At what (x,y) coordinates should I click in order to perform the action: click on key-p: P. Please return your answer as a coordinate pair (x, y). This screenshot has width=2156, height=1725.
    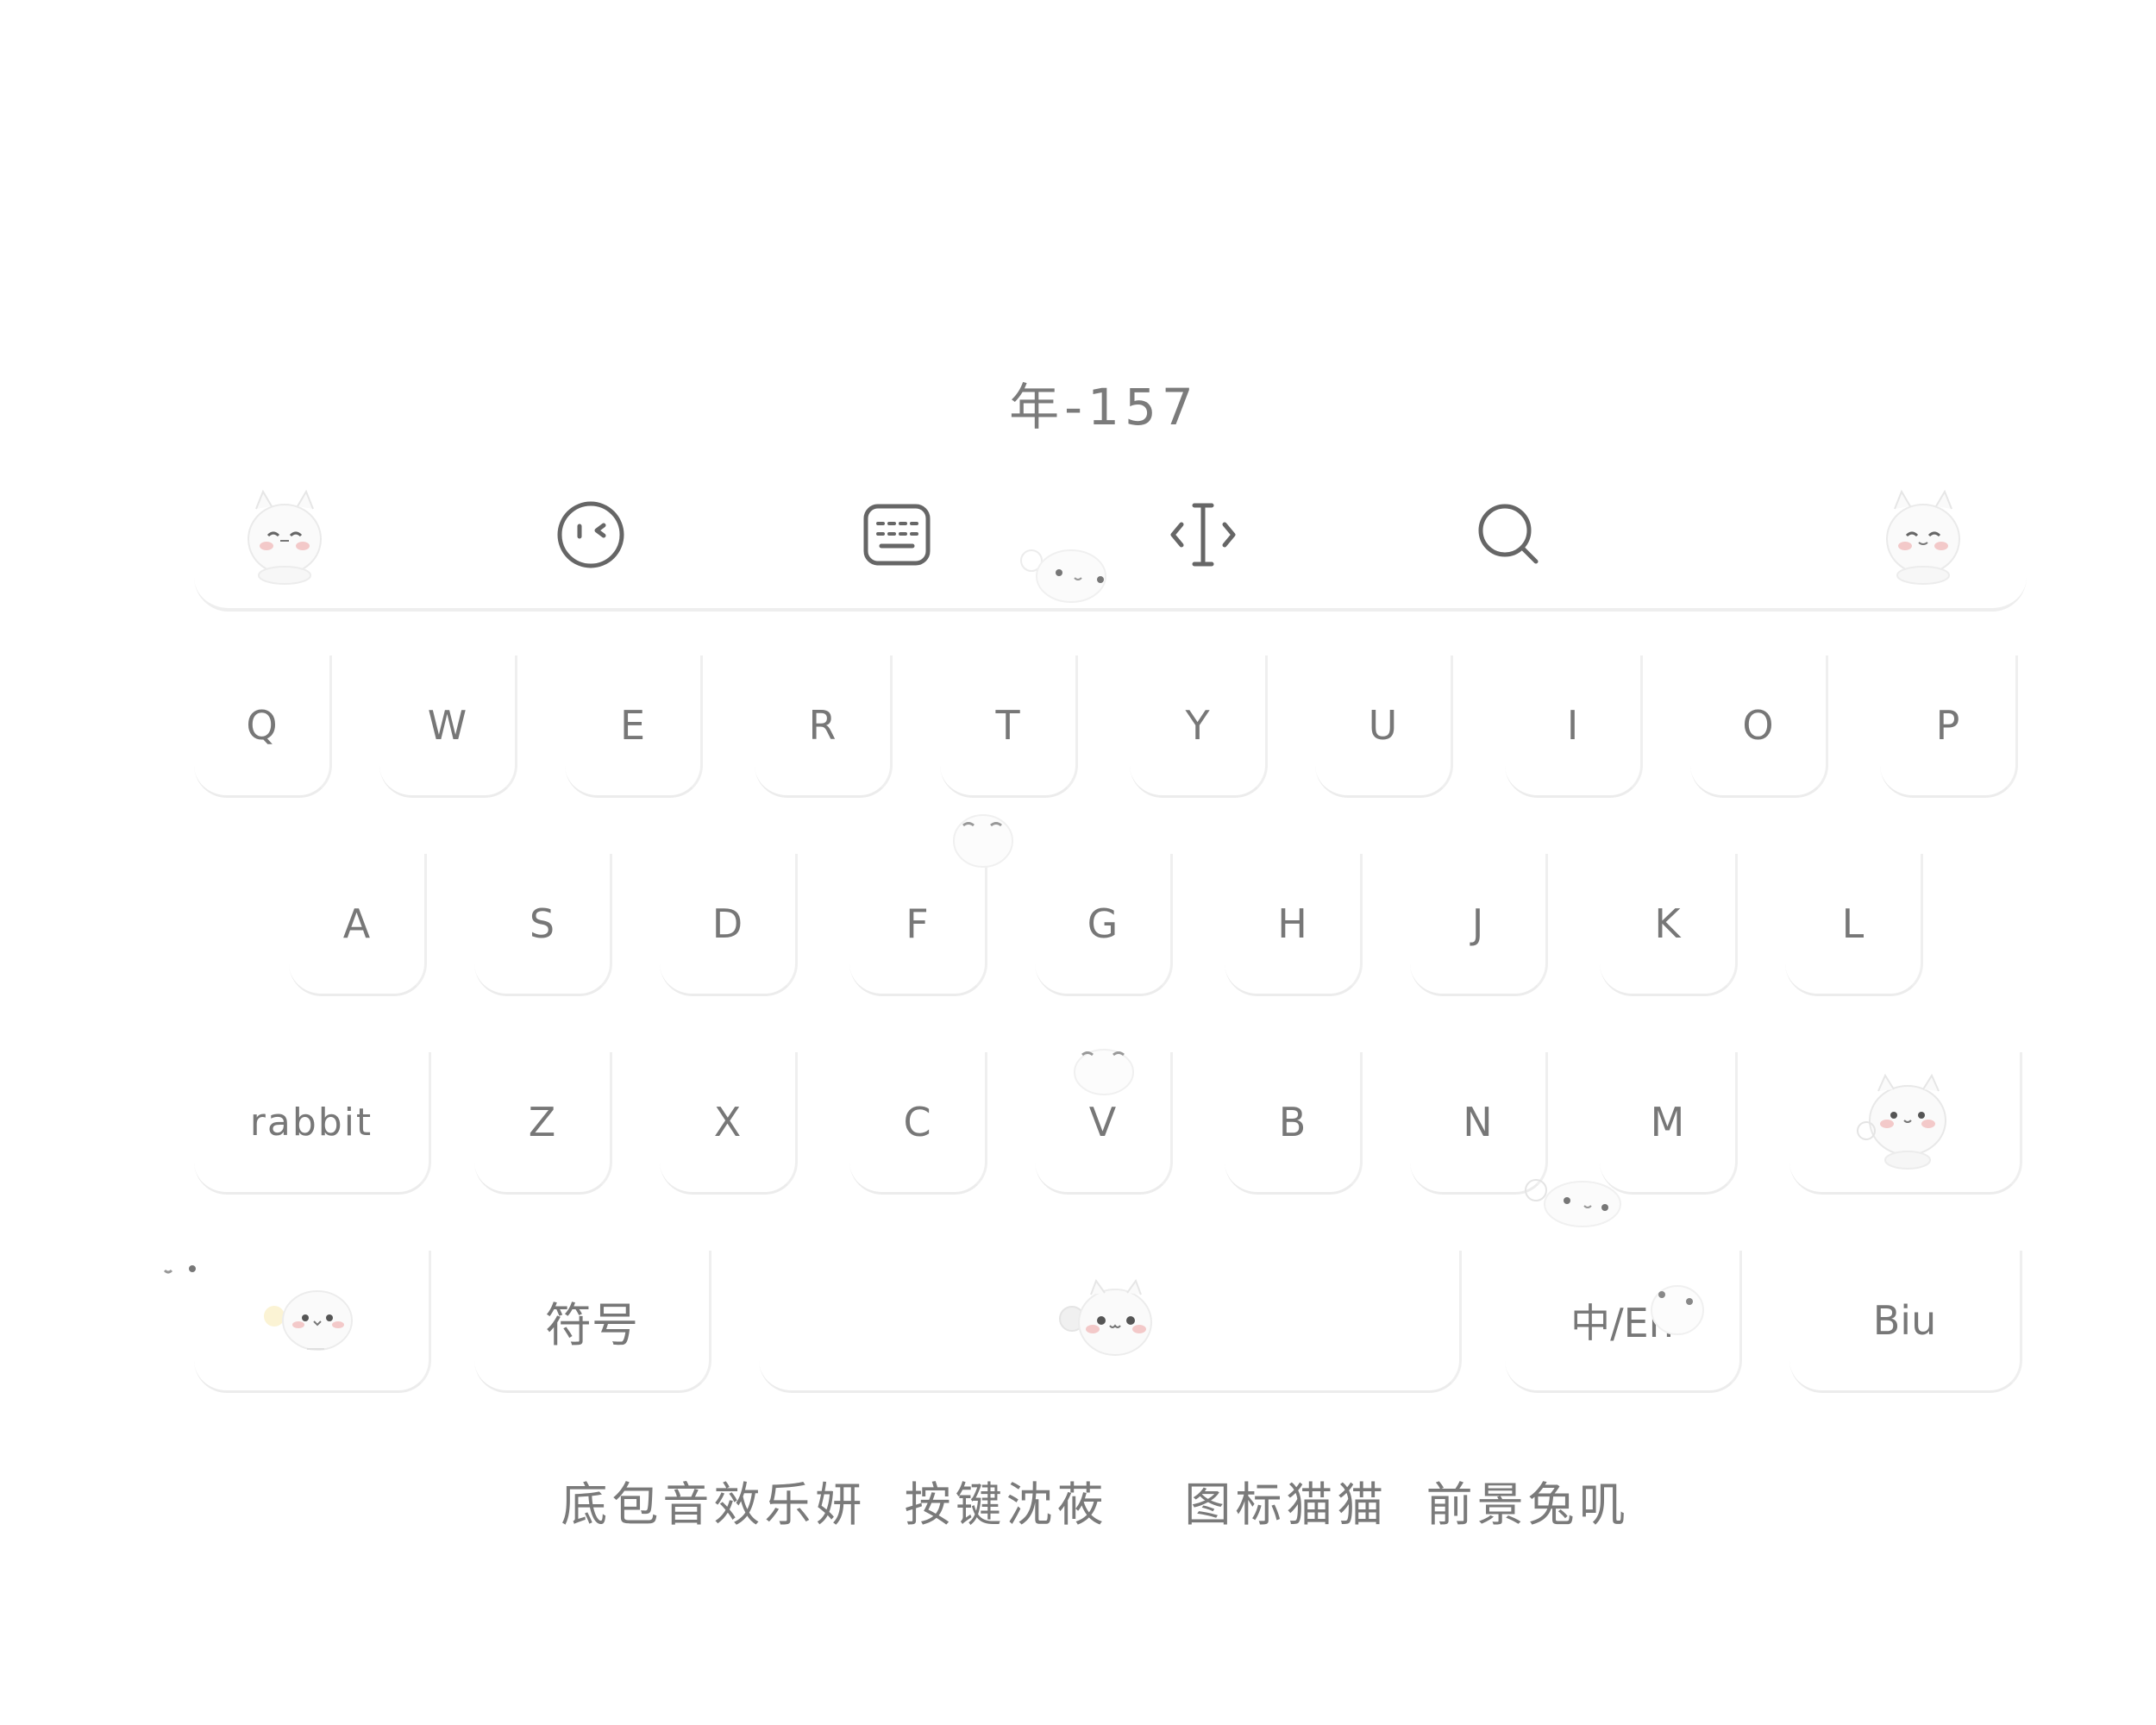
    Looking at the image, I should click on (1949, 727).